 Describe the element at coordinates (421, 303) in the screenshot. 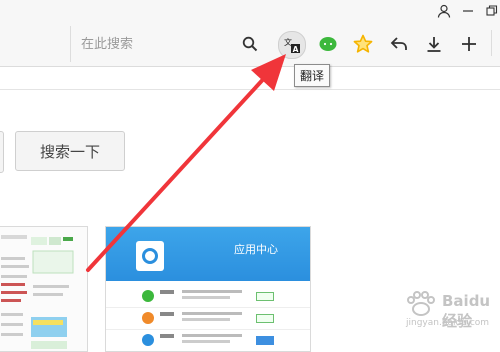

I see `paw-logo-icon` at that location.